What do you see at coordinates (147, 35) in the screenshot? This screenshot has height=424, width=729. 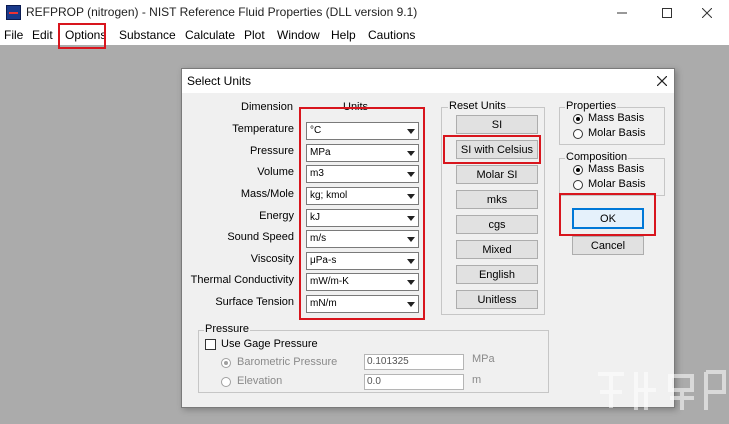 I see `menu-substance: Substance` at bounding box center [147, 35].